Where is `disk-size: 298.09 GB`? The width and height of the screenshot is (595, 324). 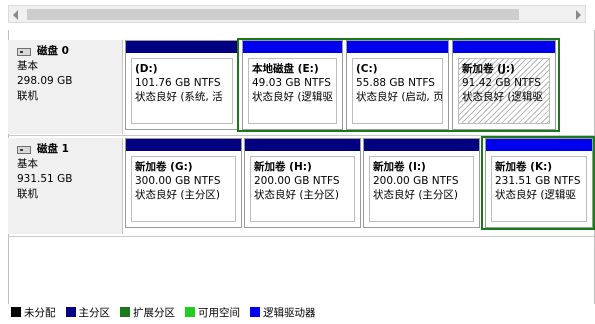
disk-size: 298.09 GB is located at coordinates (45, 81).